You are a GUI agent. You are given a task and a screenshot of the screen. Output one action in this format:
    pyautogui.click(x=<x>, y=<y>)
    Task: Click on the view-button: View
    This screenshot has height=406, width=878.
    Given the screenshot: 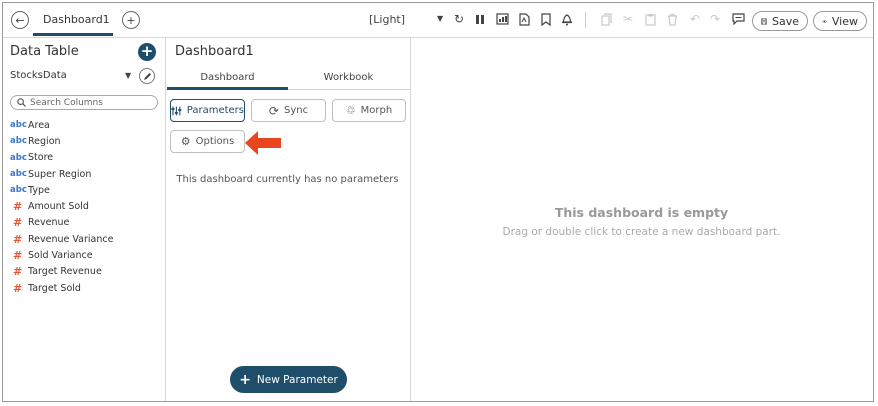 What is the action you would take?
    pyautogui.click(x=840, y=21)
    